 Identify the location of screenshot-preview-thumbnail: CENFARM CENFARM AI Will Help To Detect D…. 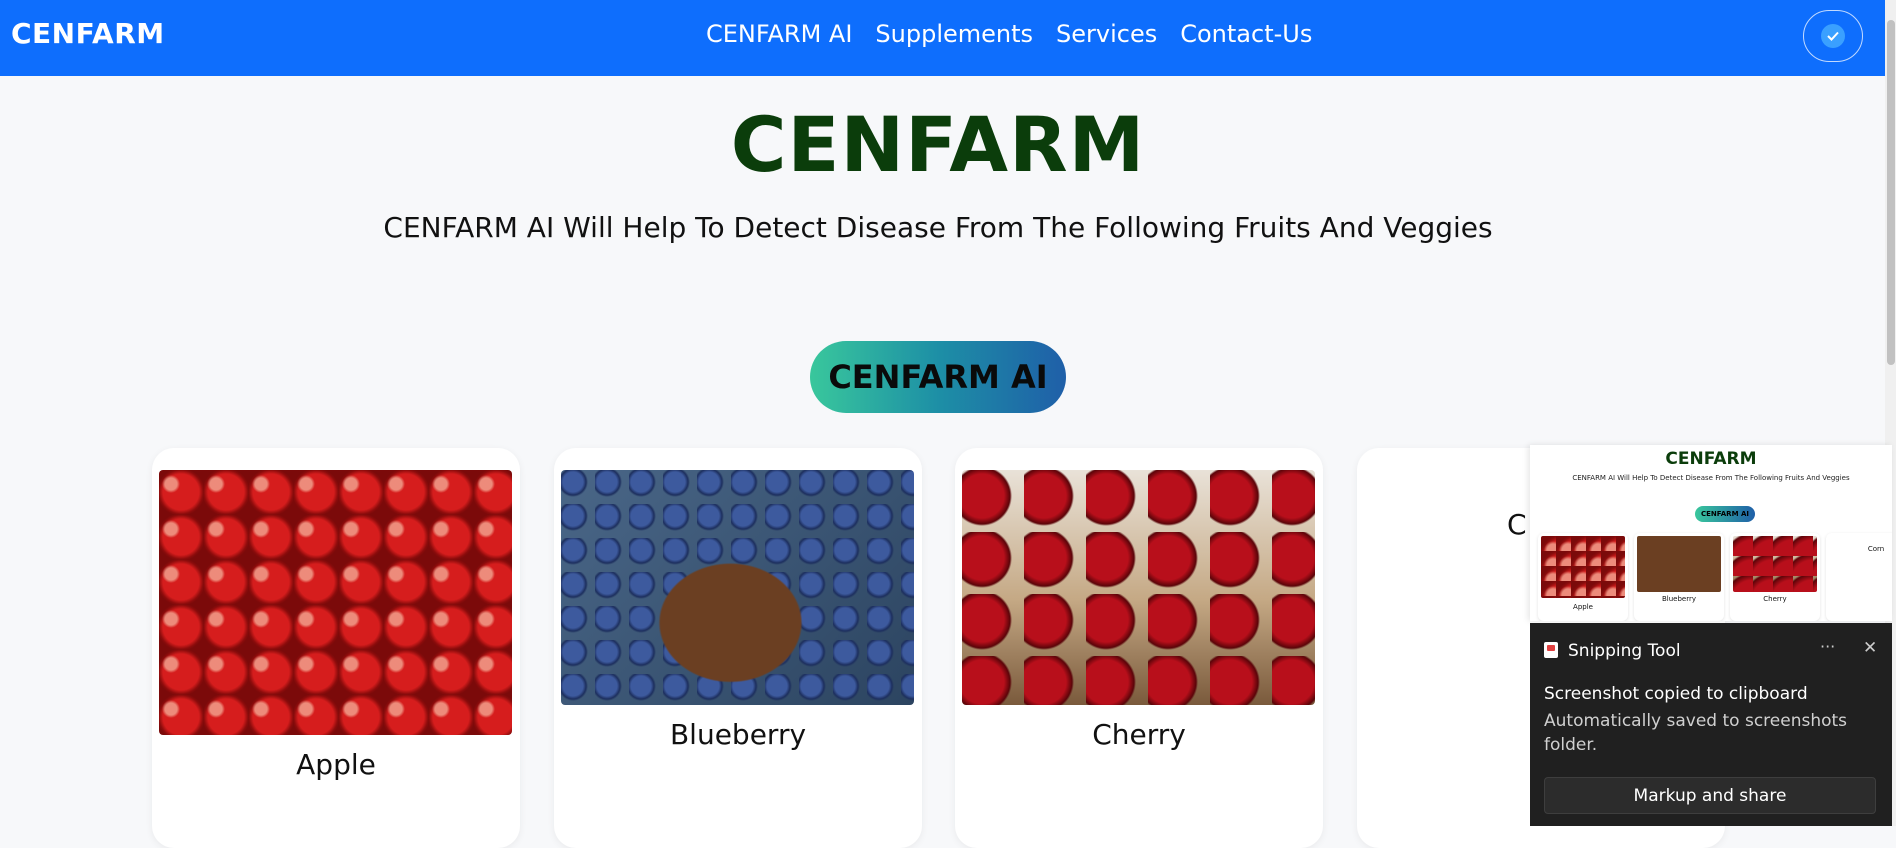
(1711, 533).